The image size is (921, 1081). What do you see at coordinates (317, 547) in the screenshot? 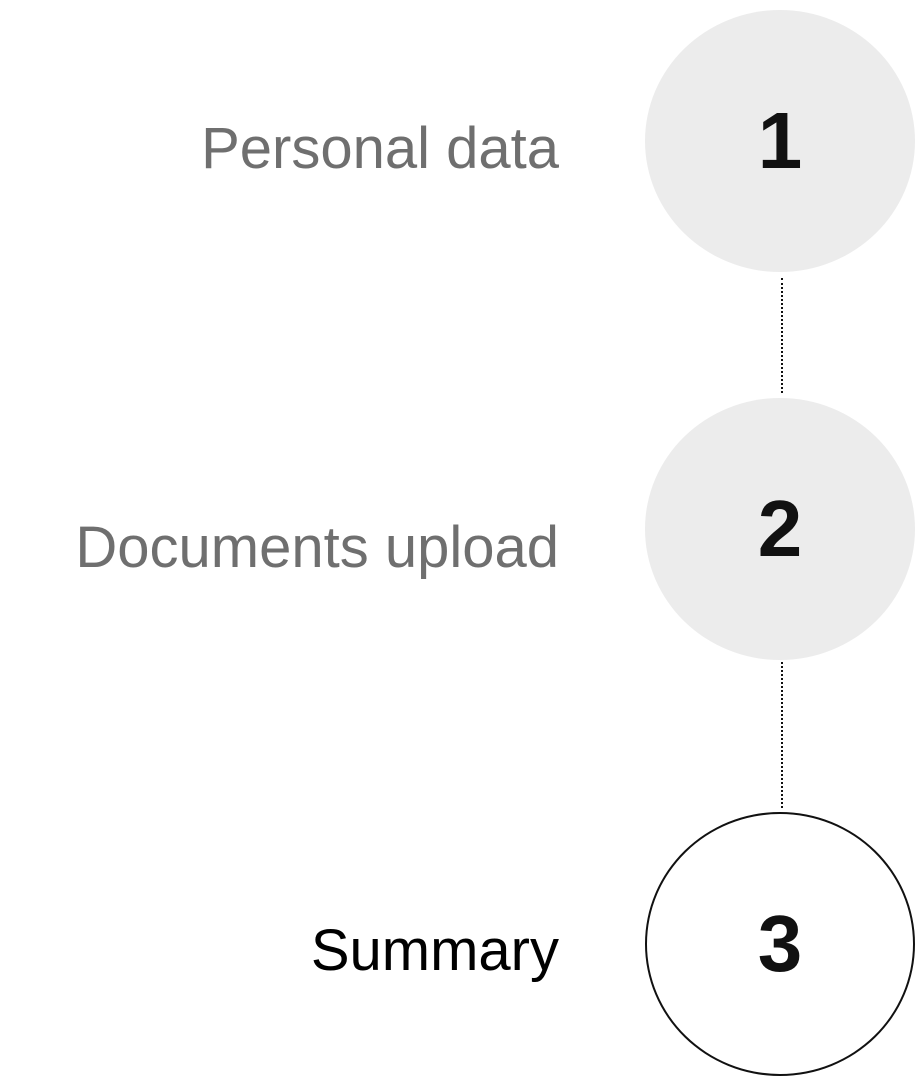
I see `step-label: Documents upload` at bounding box center [317, 547].